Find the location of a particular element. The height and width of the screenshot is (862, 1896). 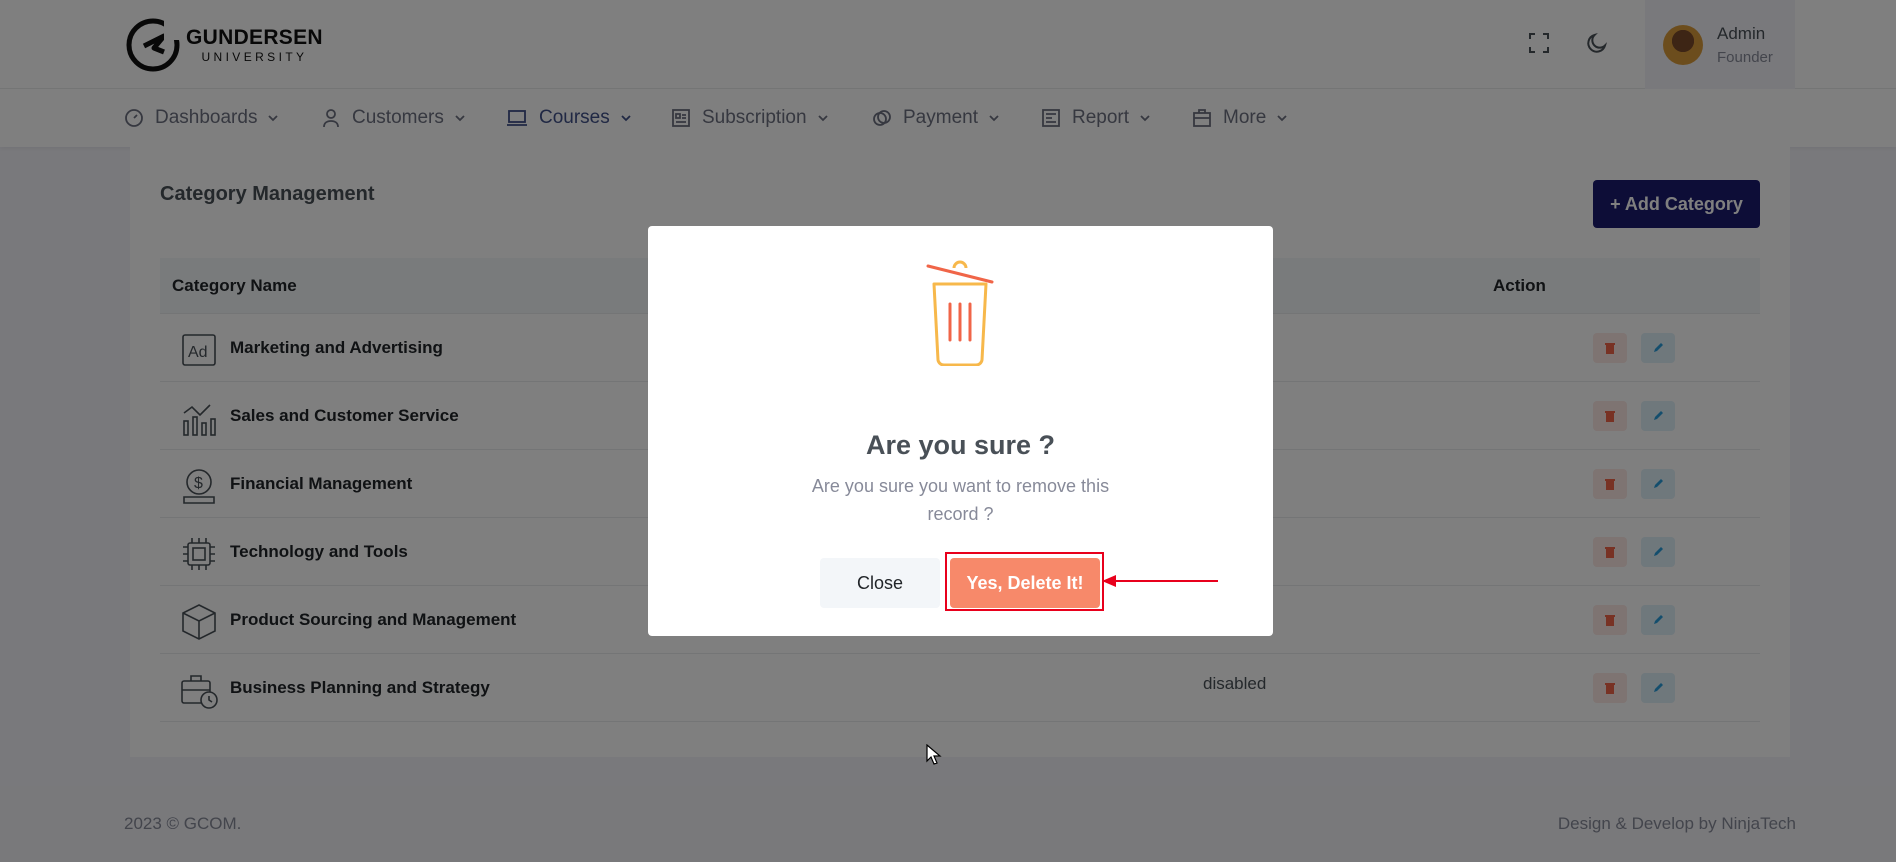

close-button: Close is located at coordinates (880, 583).